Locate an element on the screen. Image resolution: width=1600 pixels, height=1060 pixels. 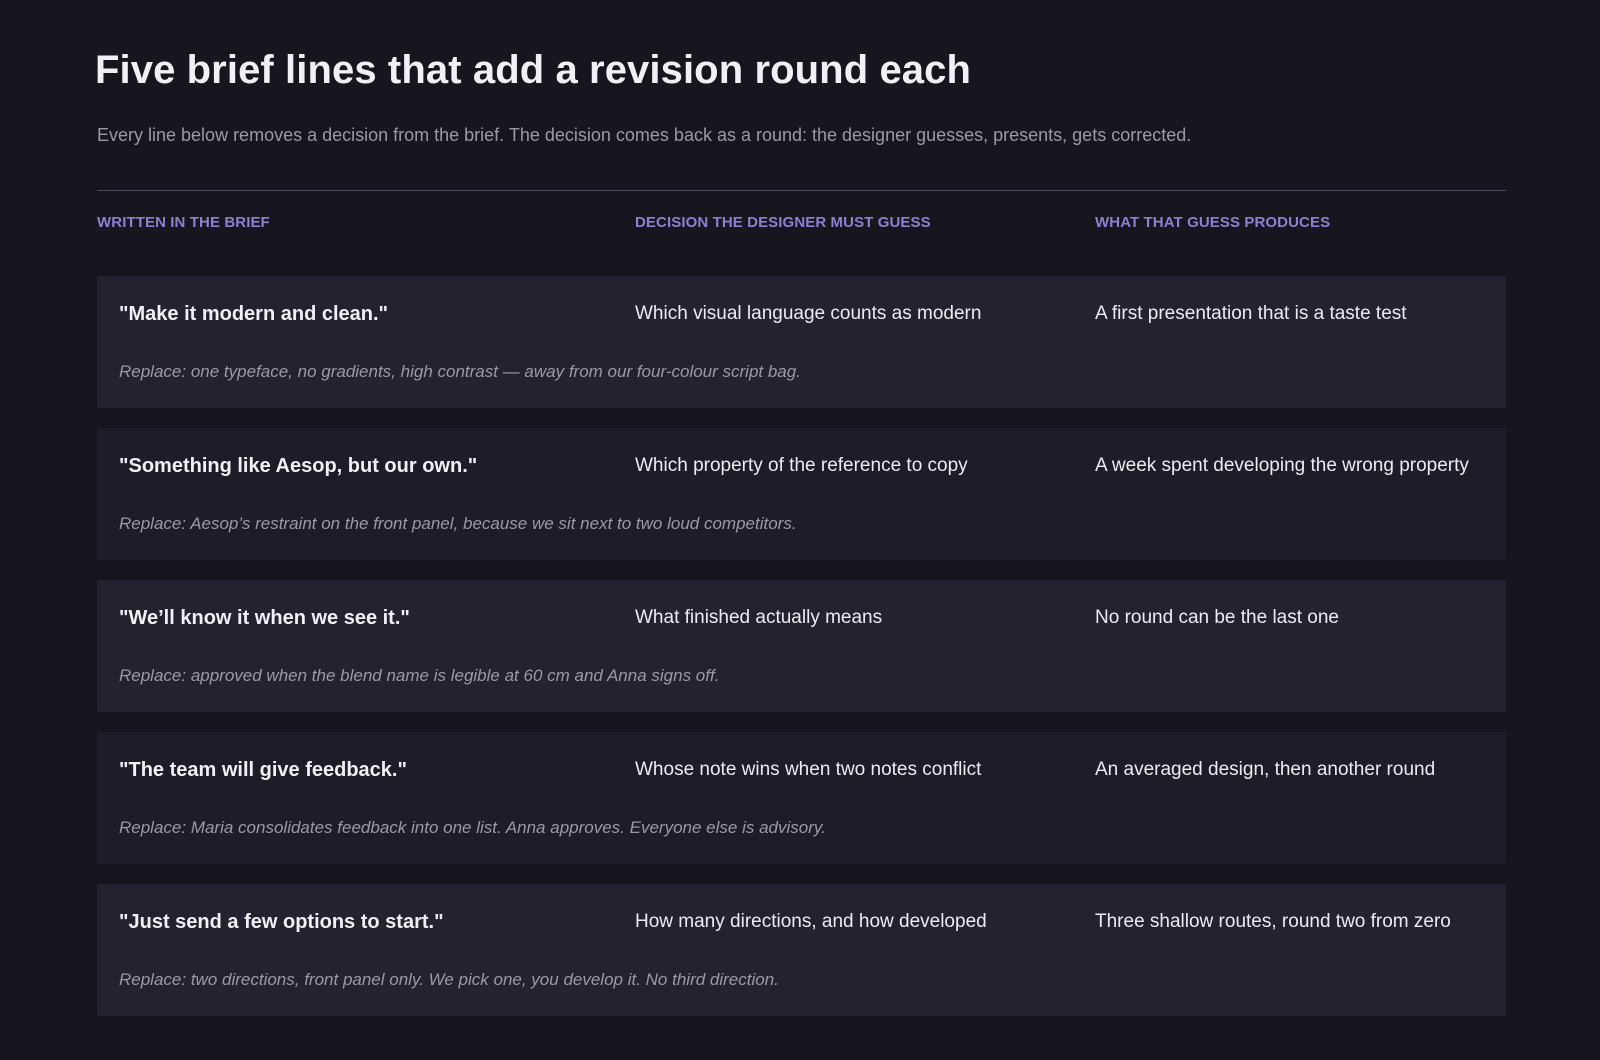
brief-quote: "We’ll know it when we see it." is located at coordinates (264, 618).